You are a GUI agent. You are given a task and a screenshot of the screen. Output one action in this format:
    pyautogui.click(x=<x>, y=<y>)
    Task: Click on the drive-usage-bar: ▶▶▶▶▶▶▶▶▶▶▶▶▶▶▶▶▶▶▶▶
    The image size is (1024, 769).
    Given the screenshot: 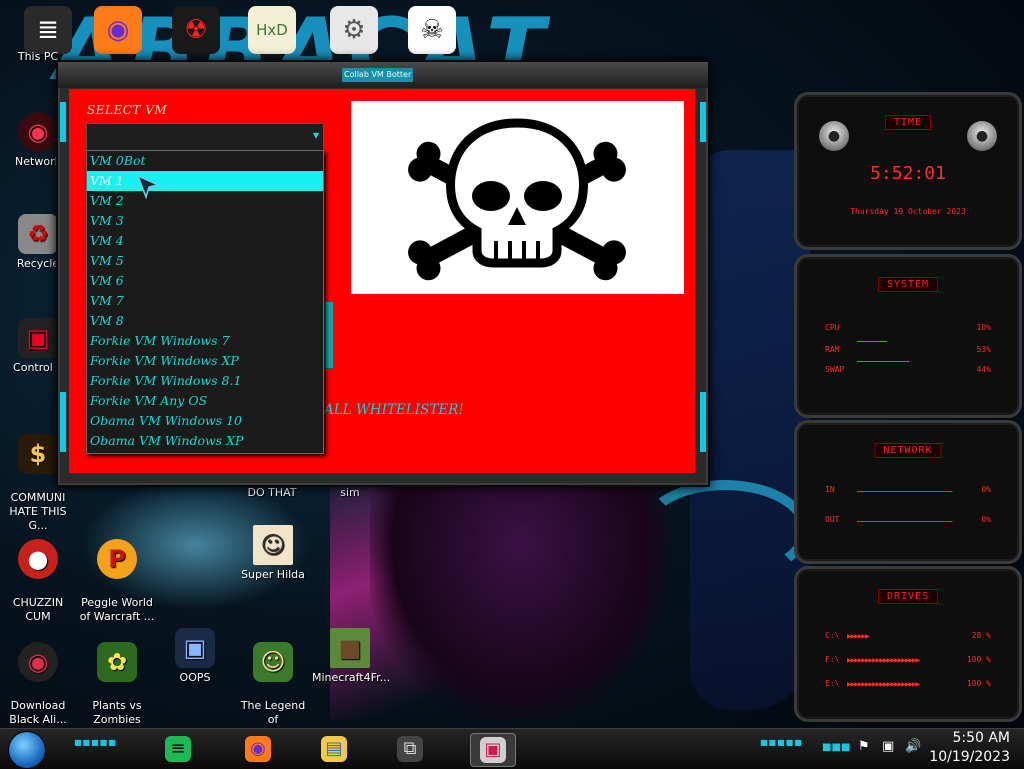 What is the action you would take?
    pyautogui.click(x=883, y=661)
    